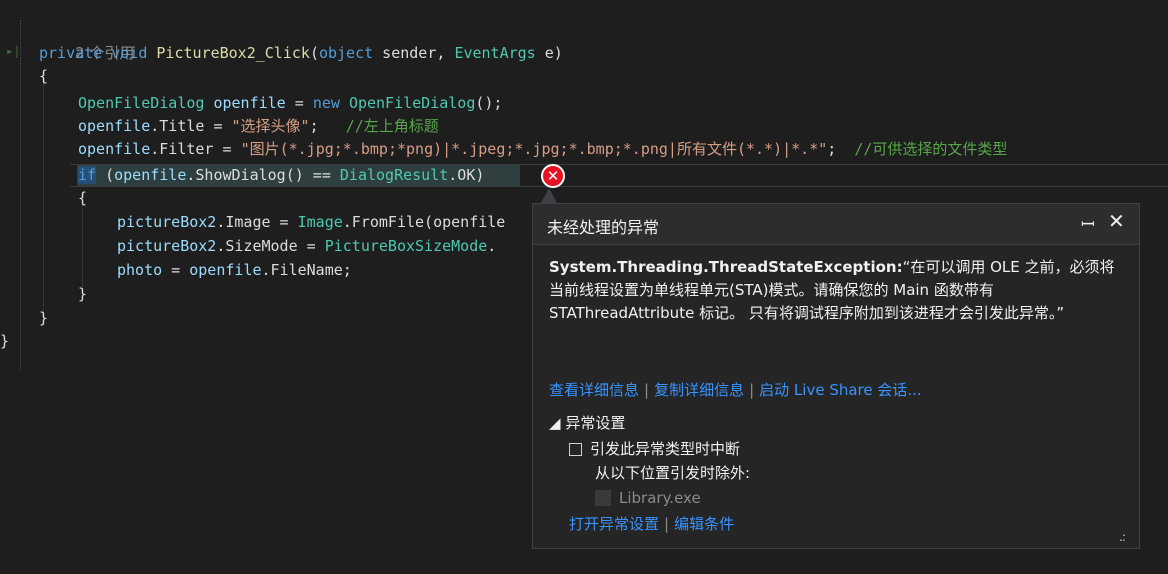 This screenshot has height=574, width=1168. What do you see at coordinates (466, 175) in the screenshot?
I see `code-text: .OK)` at bounding box center [466, 175].